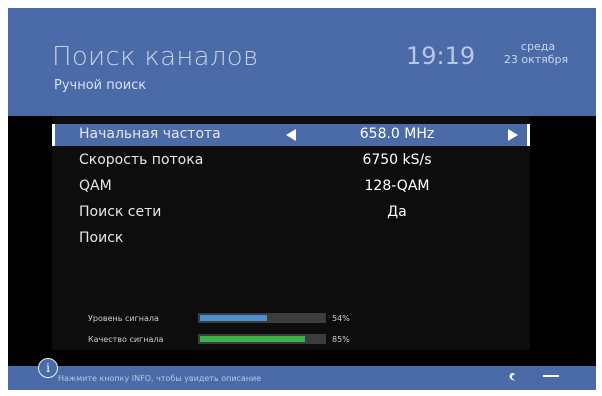  What do you see at coordinates (95, 186) in the screenshot?
I see `setting-label: QAM` at bounding box center [95, 186].